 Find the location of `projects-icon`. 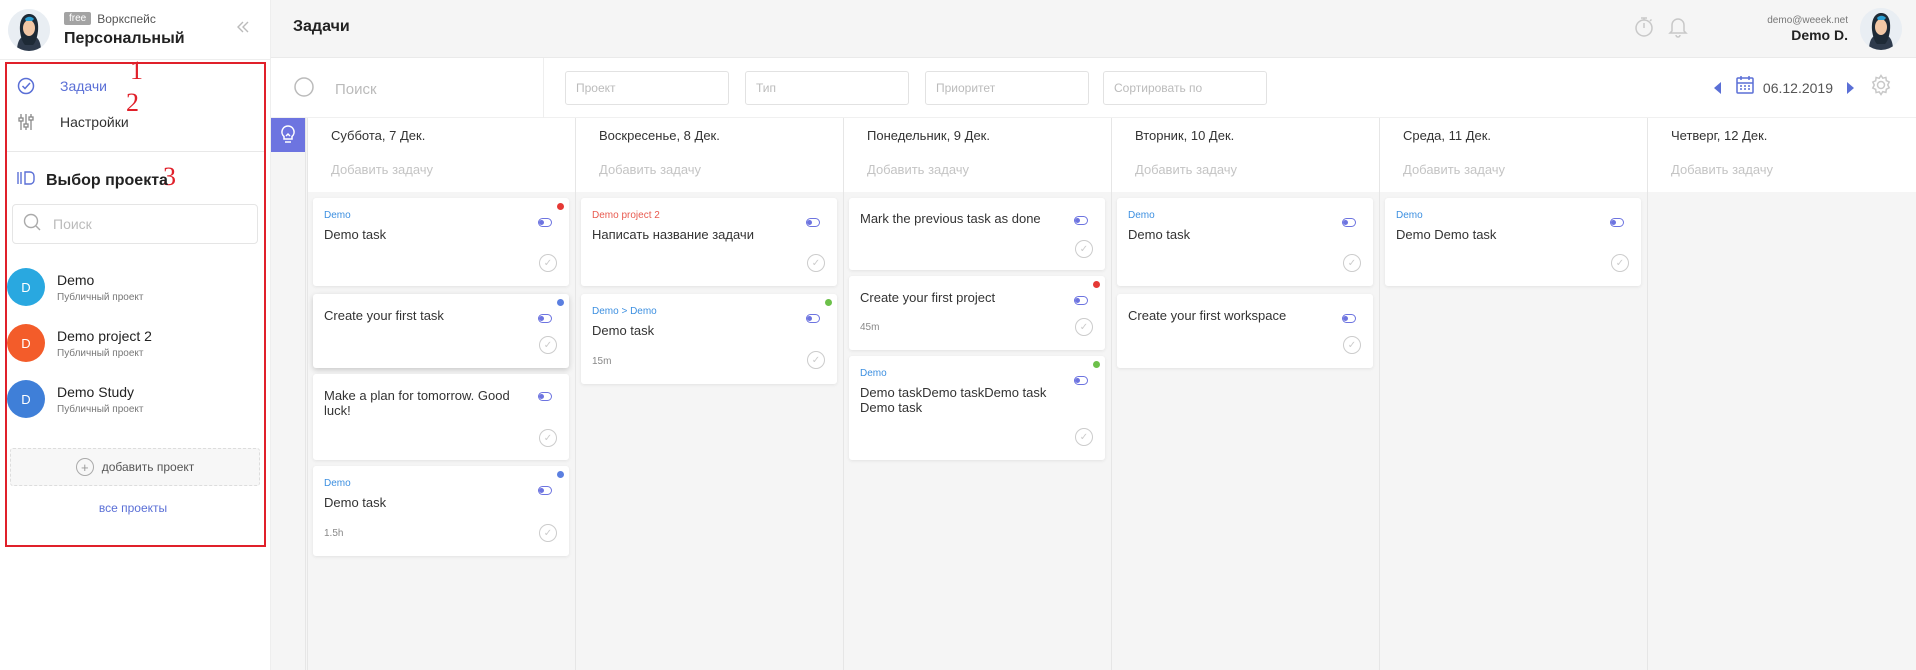

projects-icon is located at coordinates (26, 180).